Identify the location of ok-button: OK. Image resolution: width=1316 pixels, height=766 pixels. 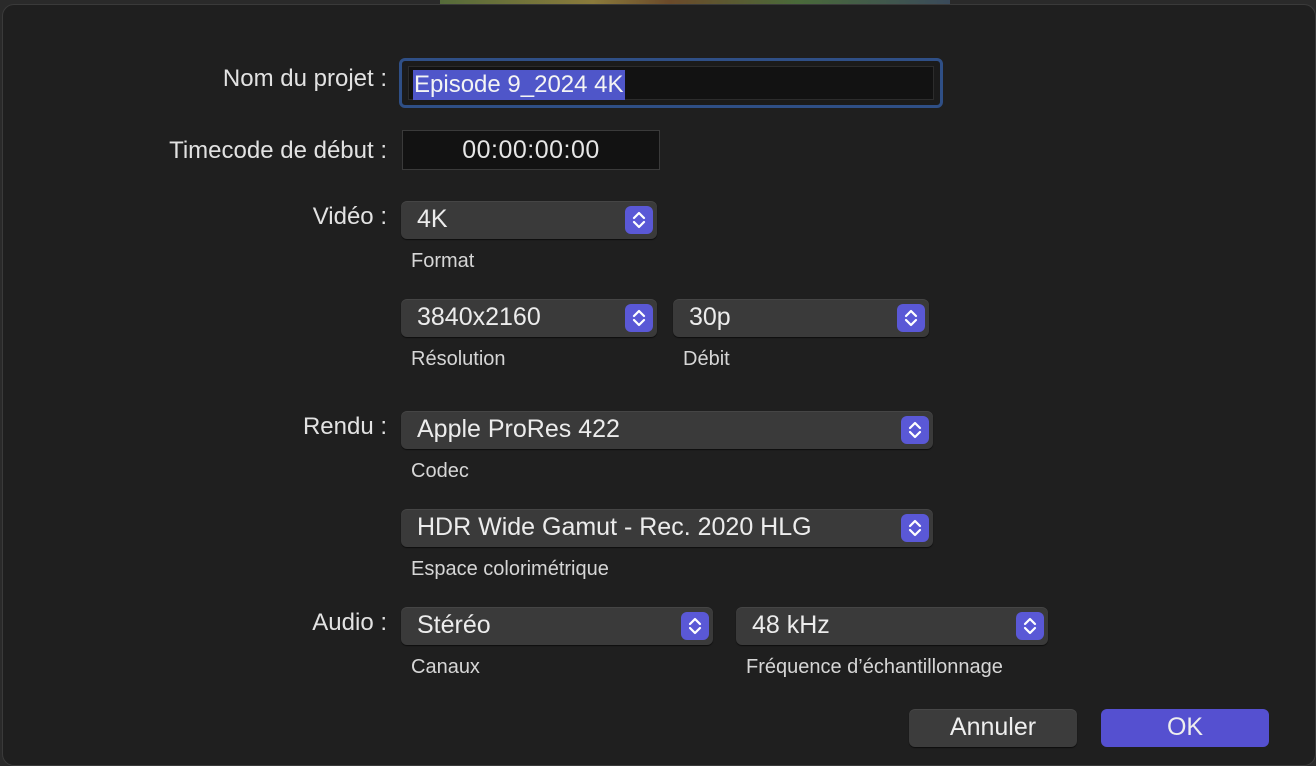
(1185, 728).